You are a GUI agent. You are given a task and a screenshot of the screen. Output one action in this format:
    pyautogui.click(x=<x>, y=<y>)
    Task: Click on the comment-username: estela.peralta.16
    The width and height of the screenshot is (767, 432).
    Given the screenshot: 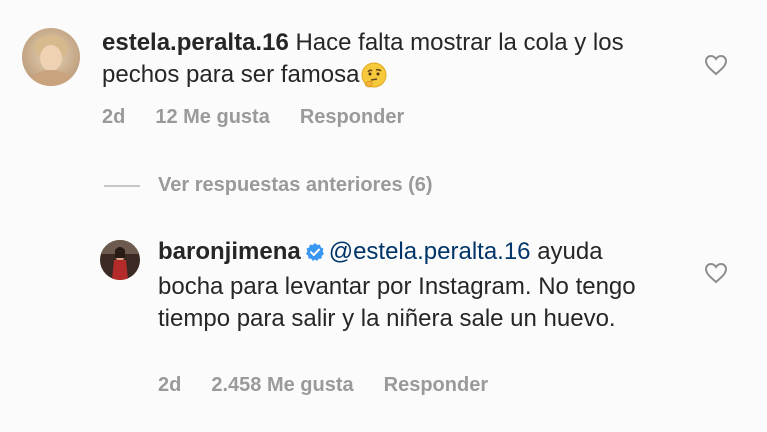 What is the action you would take?
    pyautogui.click(x=198, y=42)
    